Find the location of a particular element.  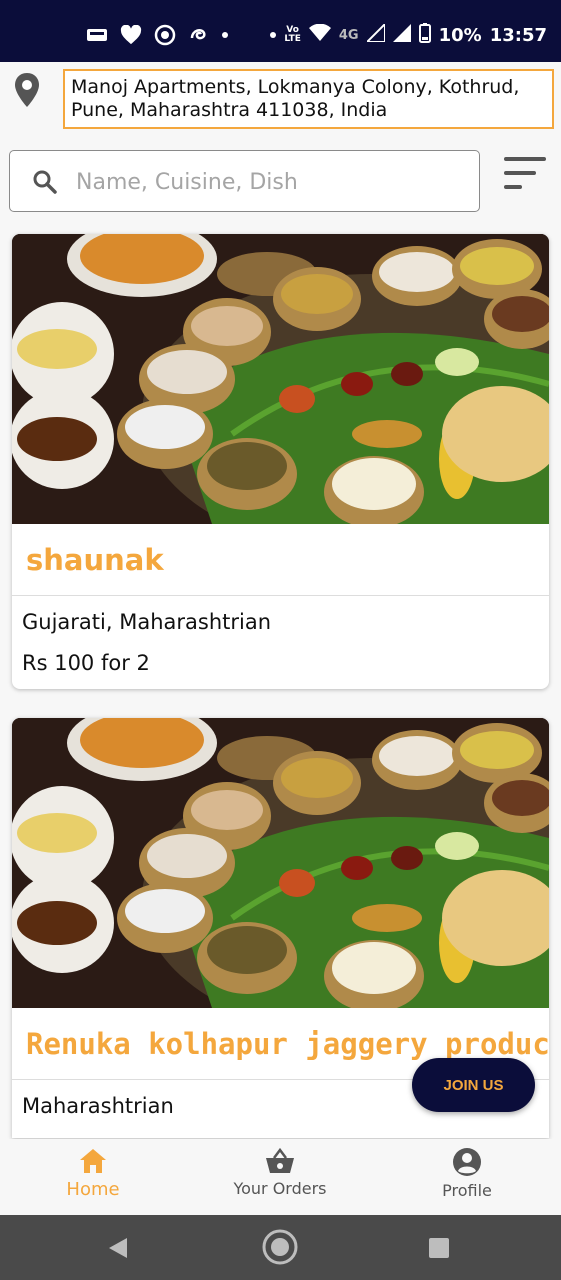

wifi-icon is located at coordinates (319, 35).